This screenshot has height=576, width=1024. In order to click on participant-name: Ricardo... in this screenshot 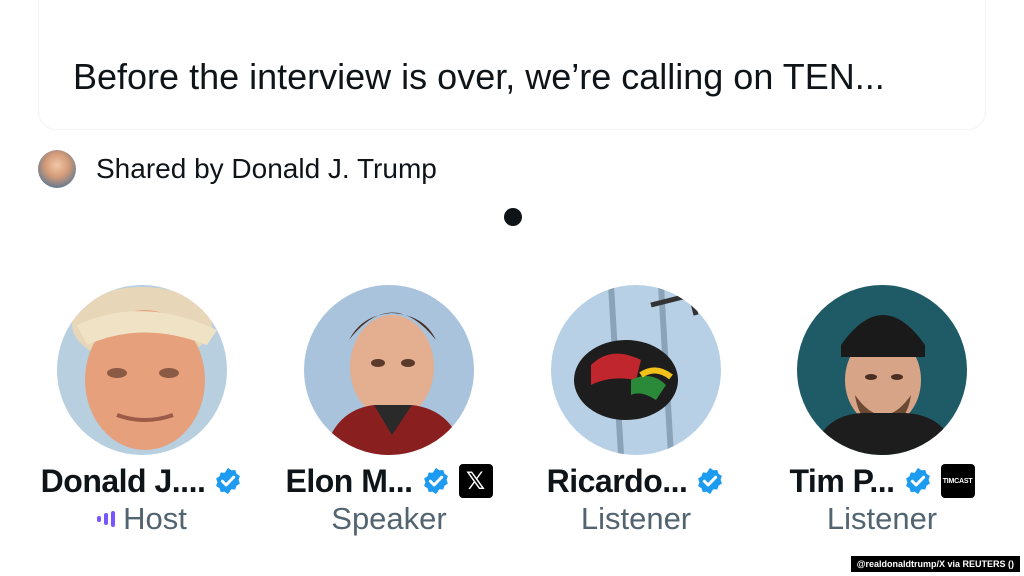, I will do `click(617, 480)`.